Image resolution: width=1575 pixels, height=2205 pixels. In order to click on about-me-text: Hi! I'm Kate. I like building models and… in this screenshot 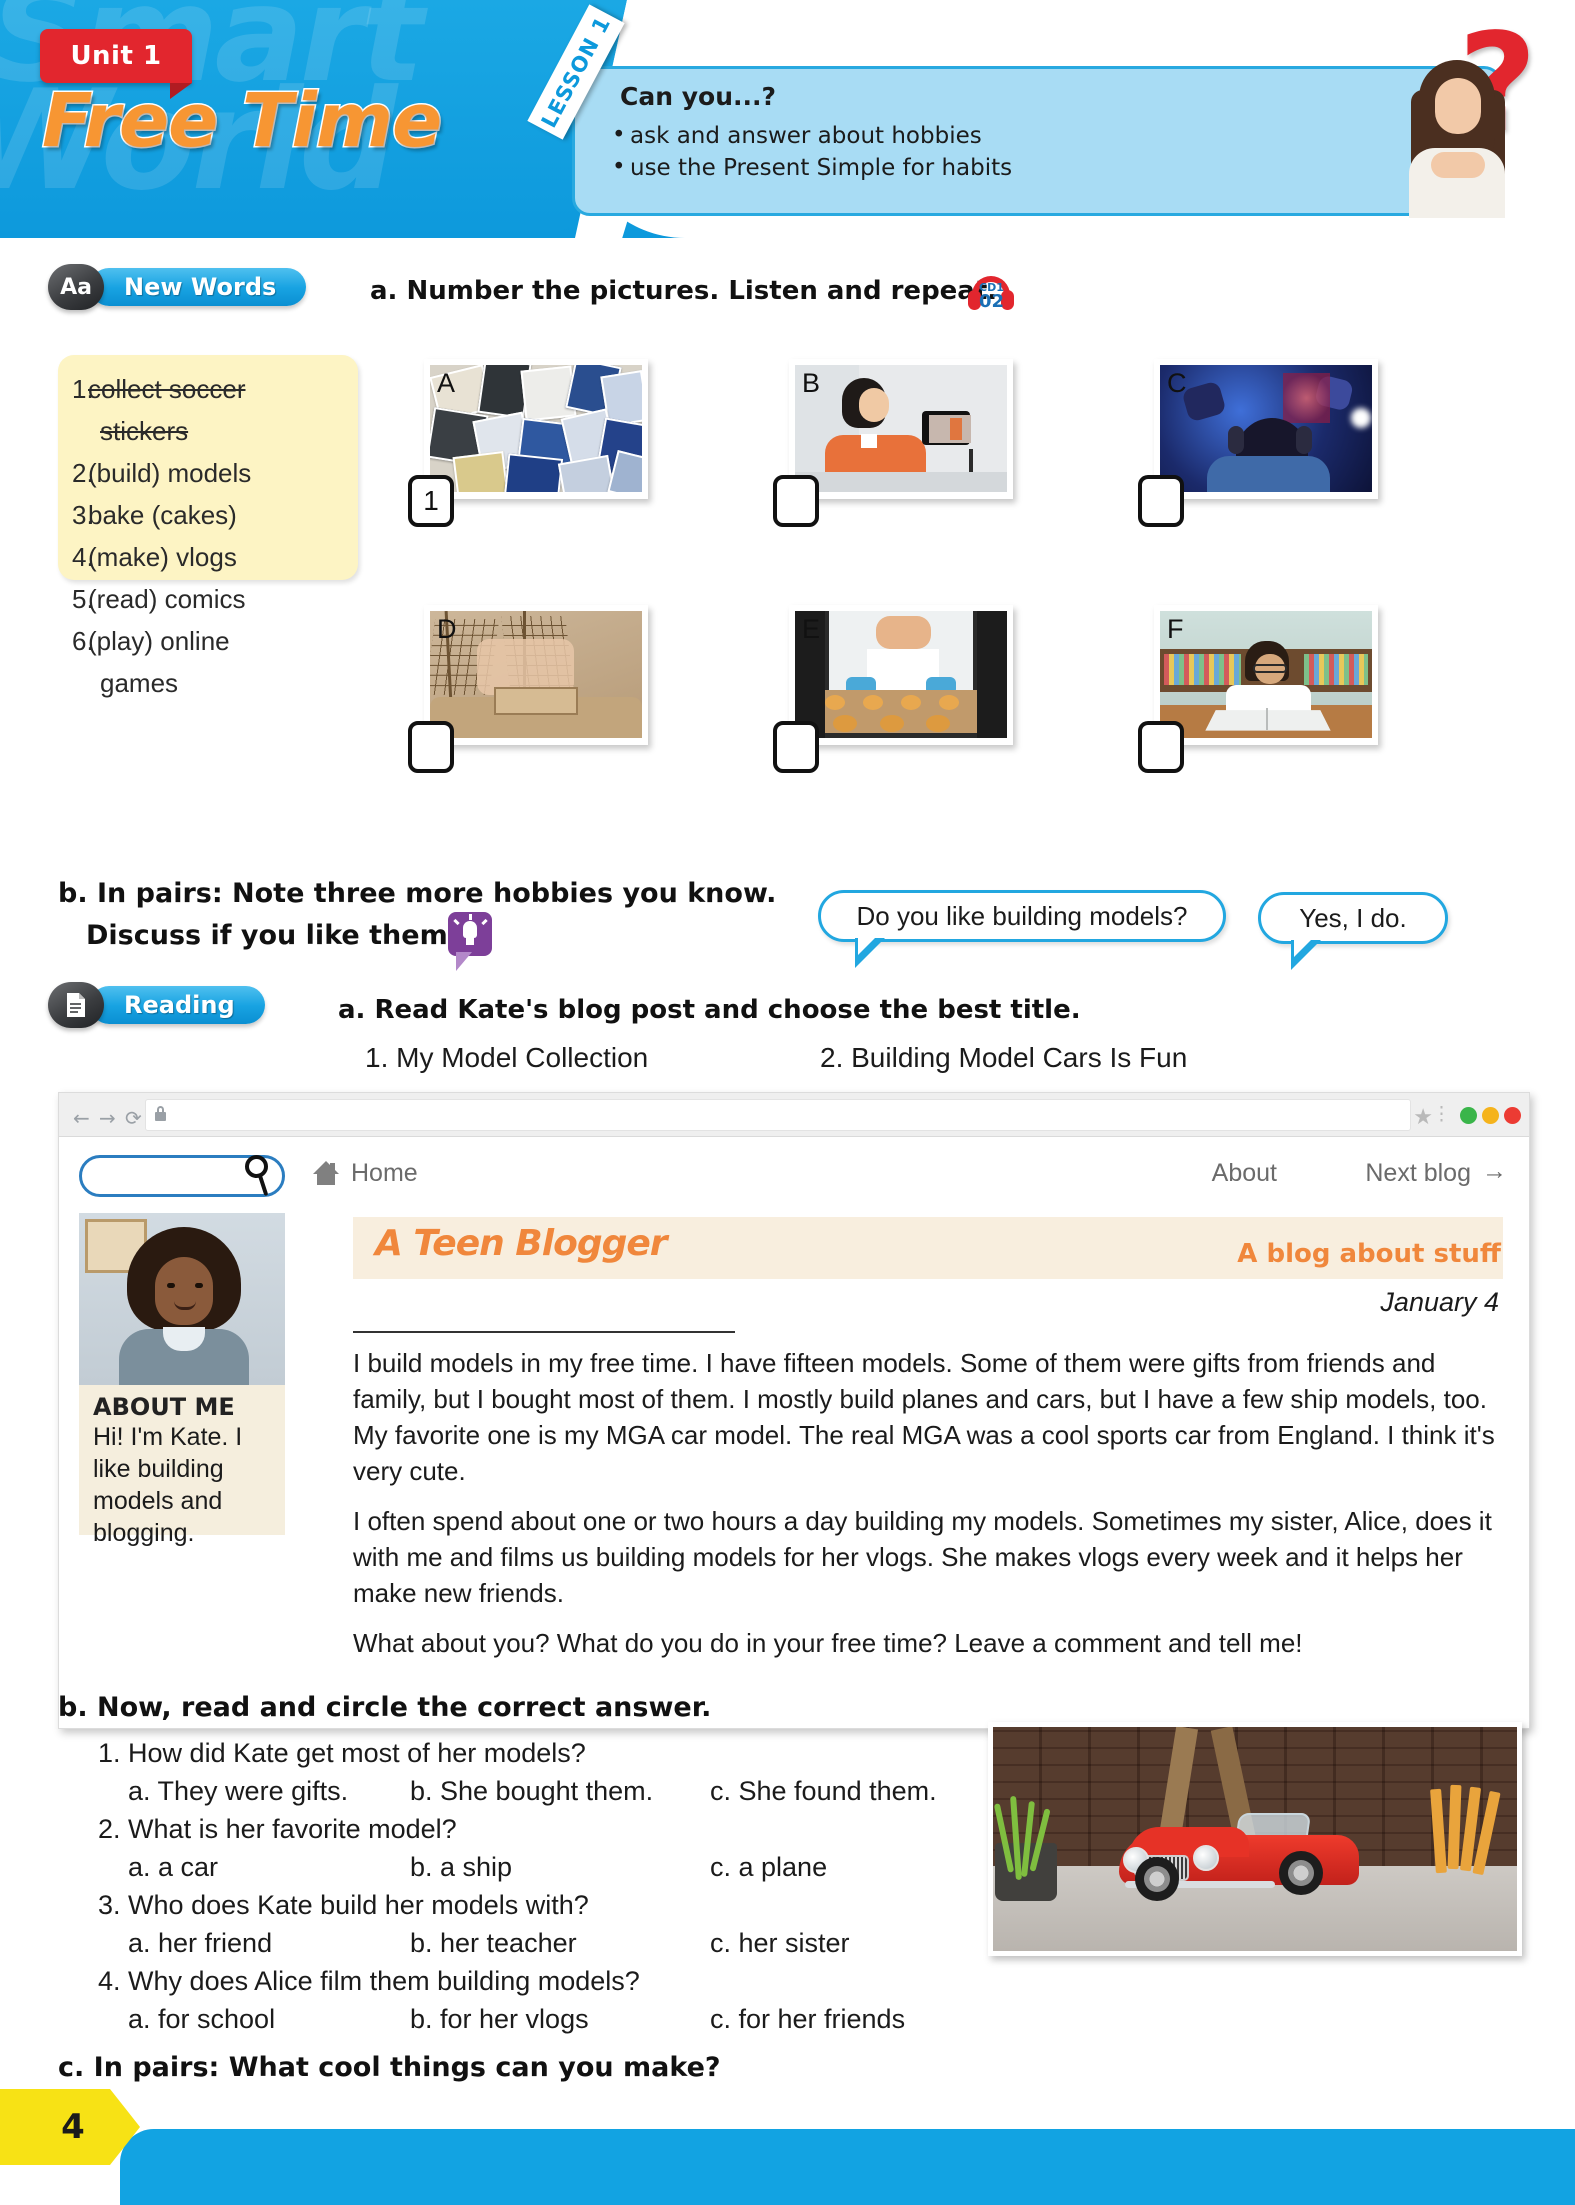, I will do `click(168, 1485)`.